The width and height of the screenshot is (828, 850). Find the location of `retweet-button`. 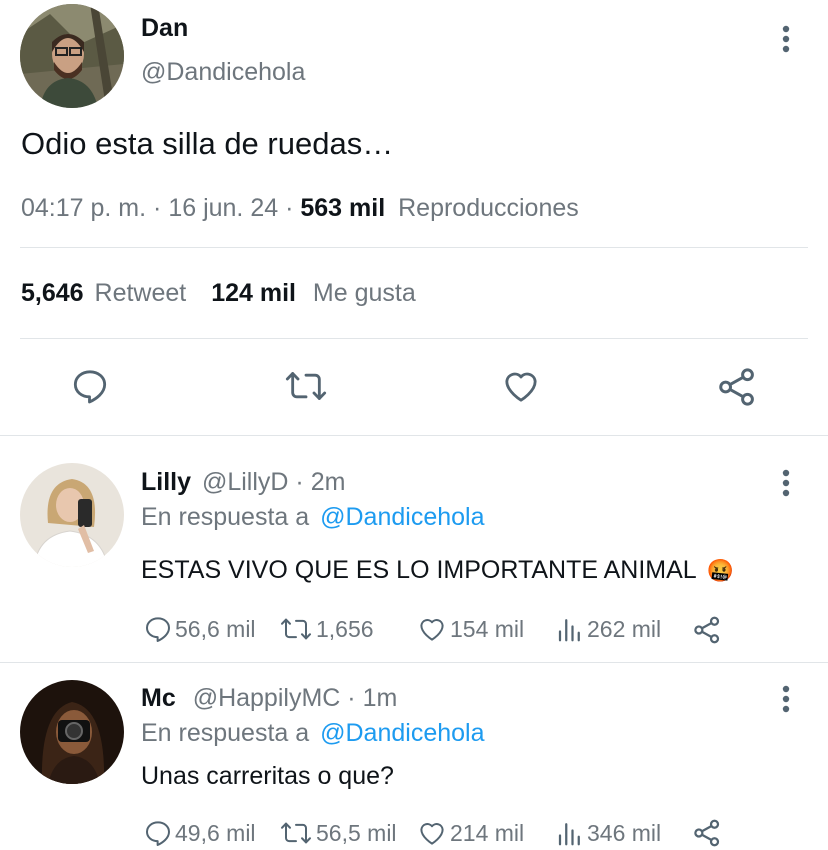

retweet-button is located at coordinates (306, 386).